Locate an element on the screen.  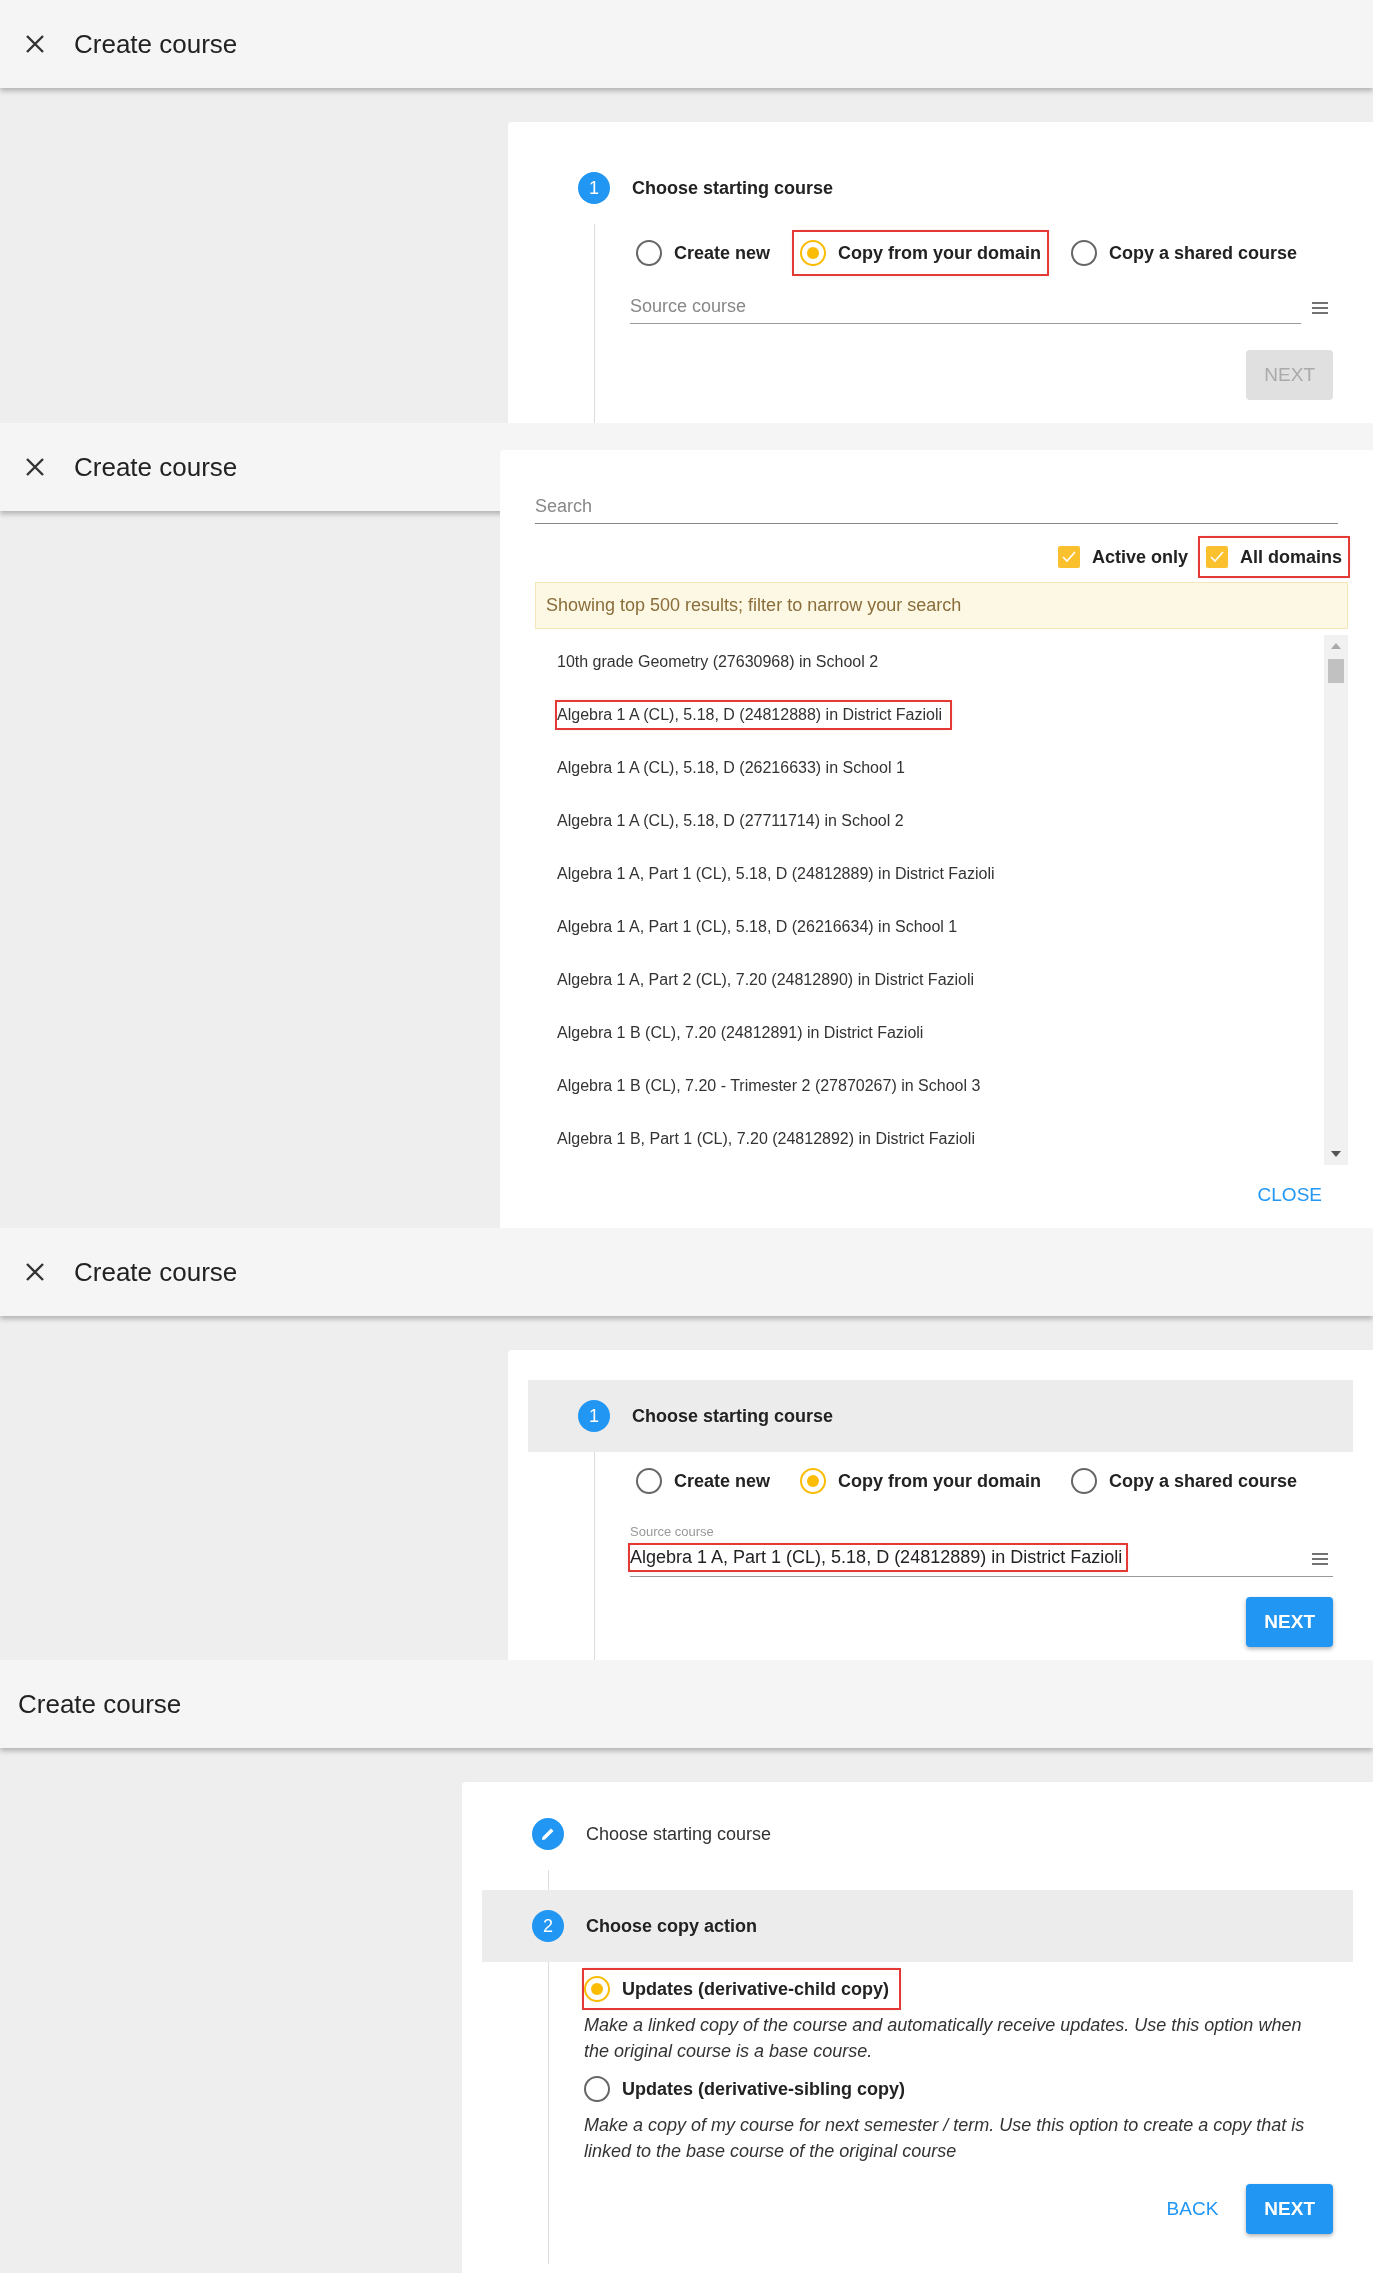
option-description: Make a copy of my course for next semester / term. Use this option to create a copy that is linked to the base course of the original course is located at coordinates (945, 2139).